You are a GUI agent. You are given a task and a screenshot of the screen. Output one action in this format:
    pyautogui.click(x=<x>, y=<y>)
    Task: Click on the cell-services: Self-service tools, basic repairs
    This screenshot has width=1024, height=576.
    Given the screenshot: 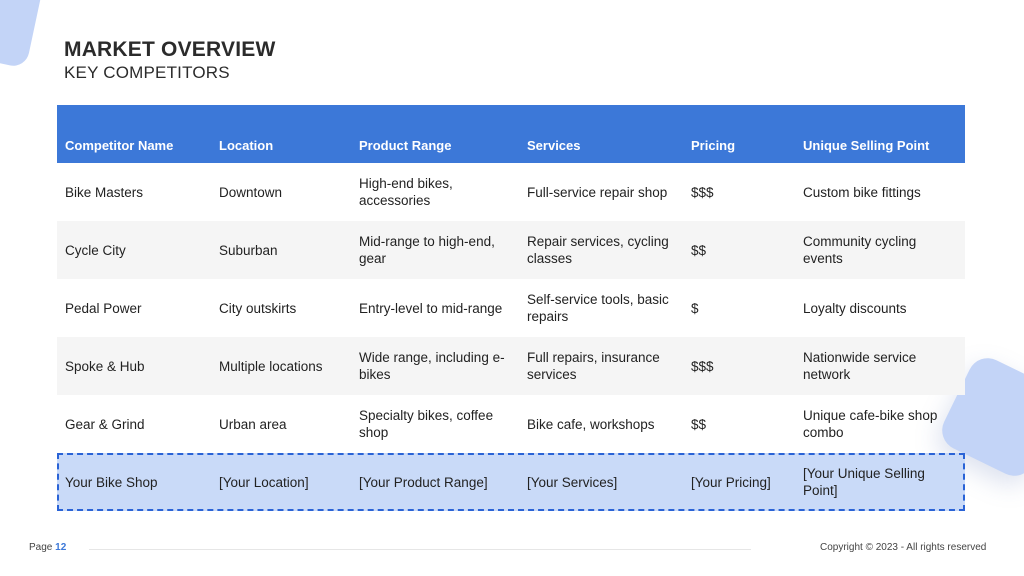 What is the action you would take?
    pyautogui.click(x=598, y=308)
    